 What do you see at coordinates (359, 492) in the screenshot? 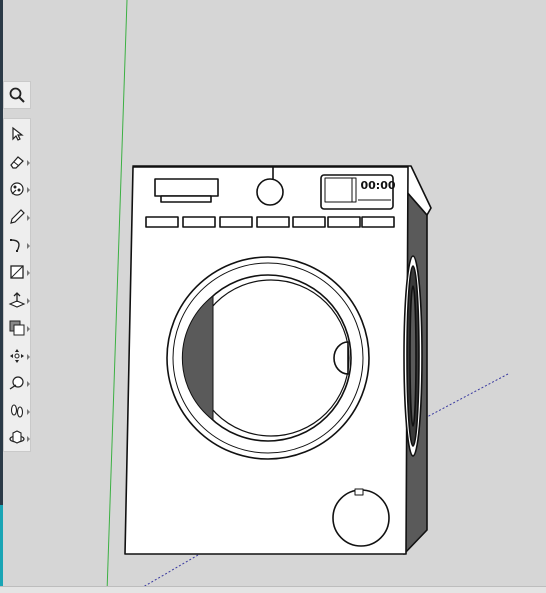
I see `filter-cap-tab` at bounding box center [359, 492].